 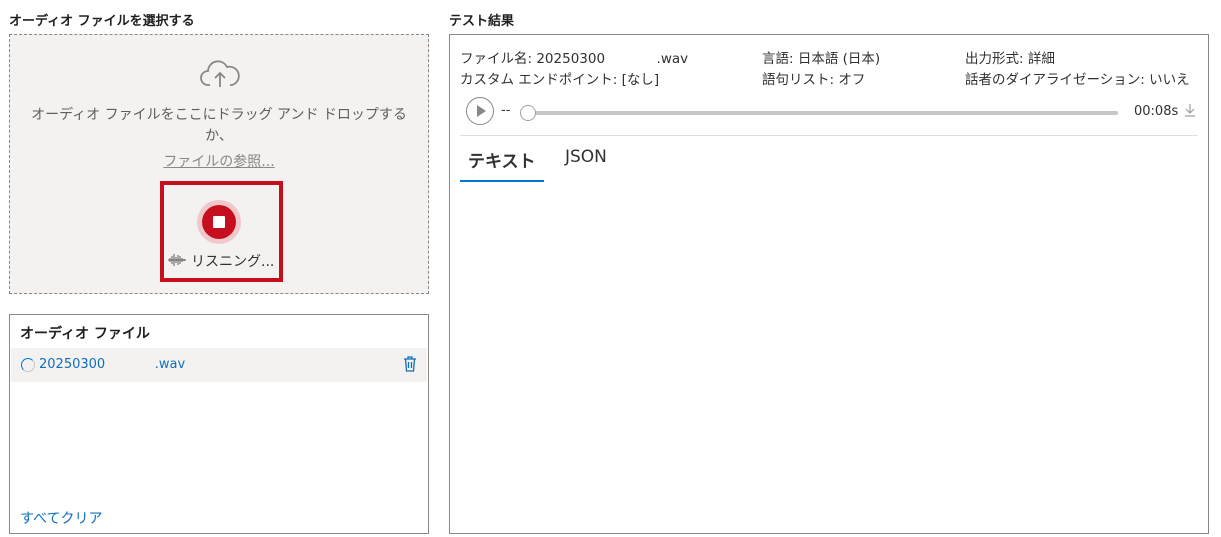 What do you see at coordinates (220, 73) in the screenshot?
I see `cloud-upload-icon` at bounding box center [220, 73].